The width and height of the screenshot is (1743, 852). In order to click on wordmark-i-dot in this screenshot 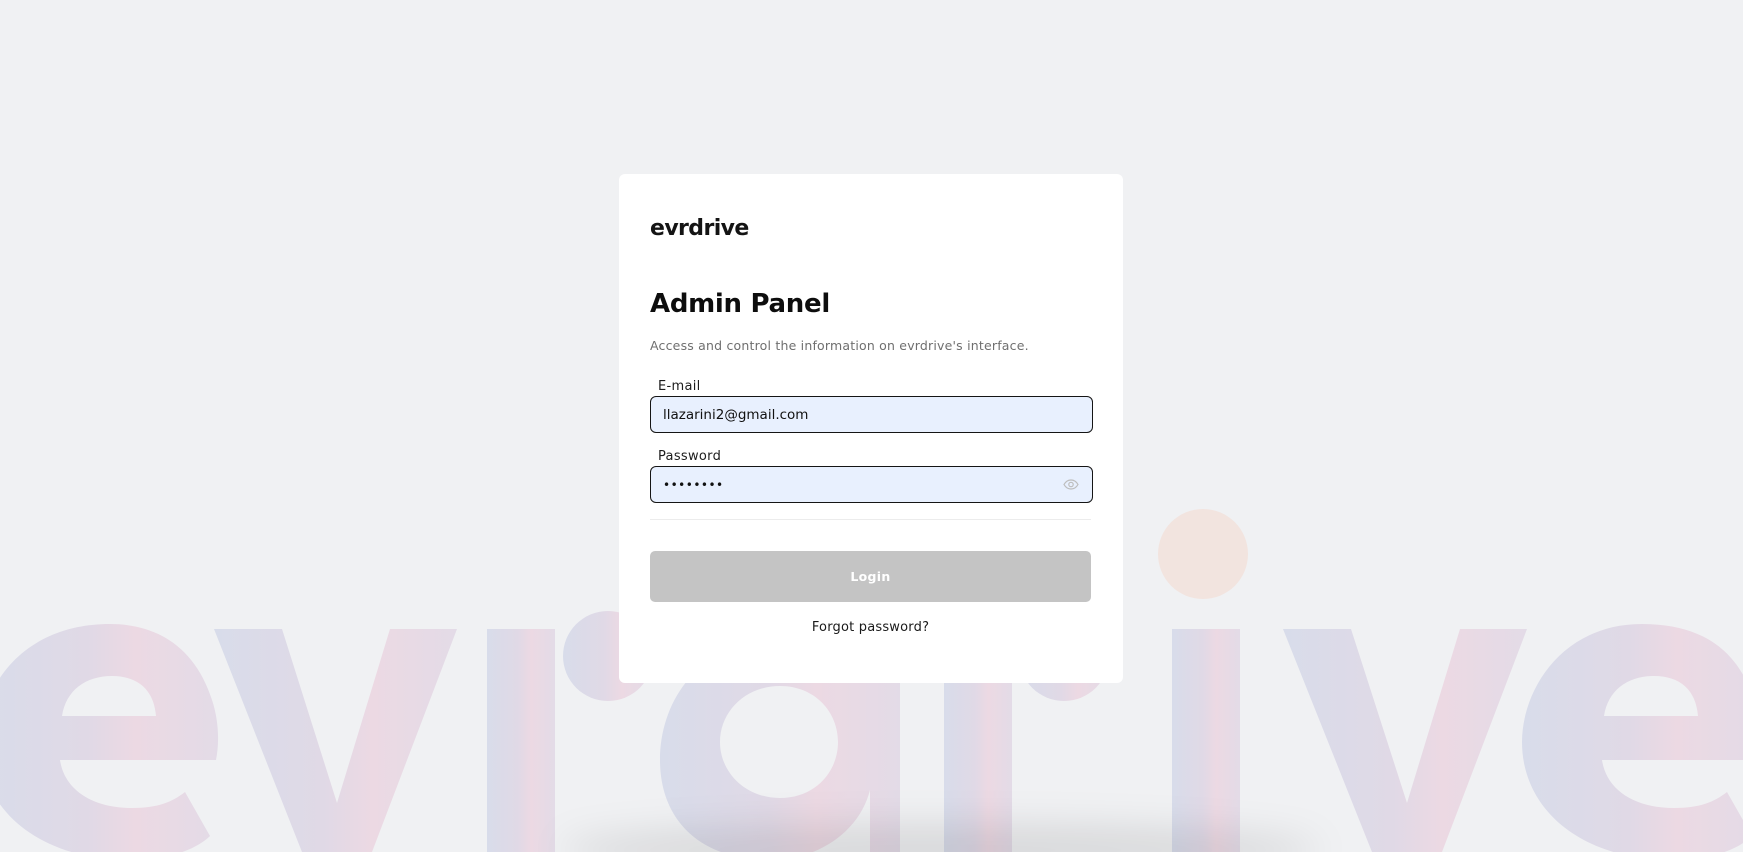, I will do `click(1203, 554)`.